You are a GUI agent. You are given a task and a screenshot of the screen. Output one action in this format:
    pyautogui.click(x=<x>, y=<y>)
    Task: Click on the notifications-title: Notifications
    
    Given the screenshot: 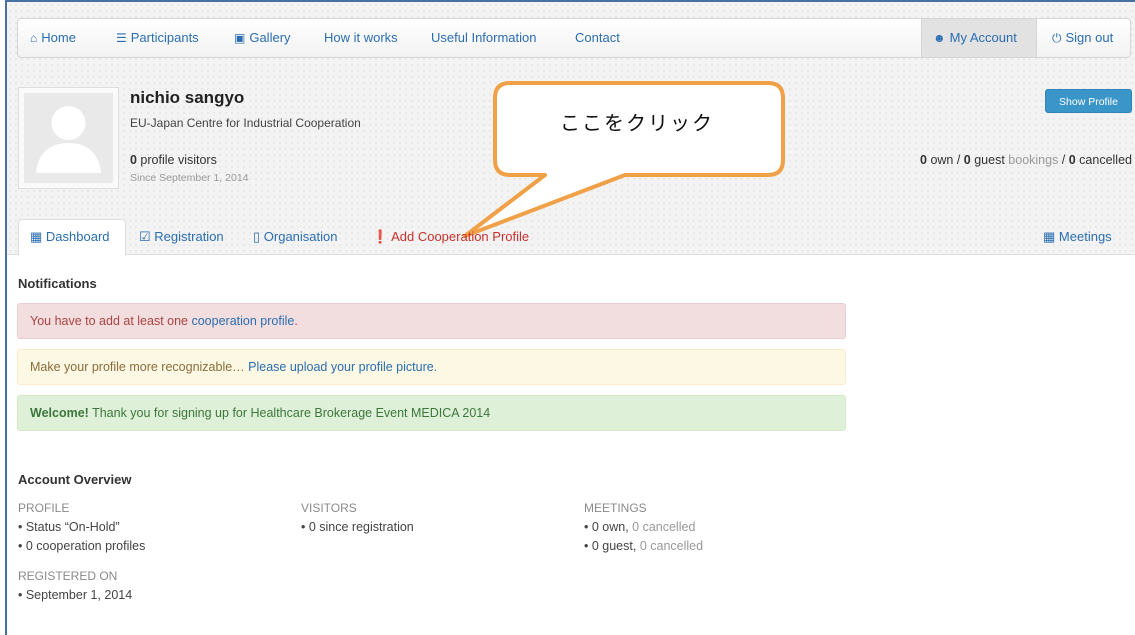 What is the action you would take?
    pyautogui.click(x=57, y=283)
    